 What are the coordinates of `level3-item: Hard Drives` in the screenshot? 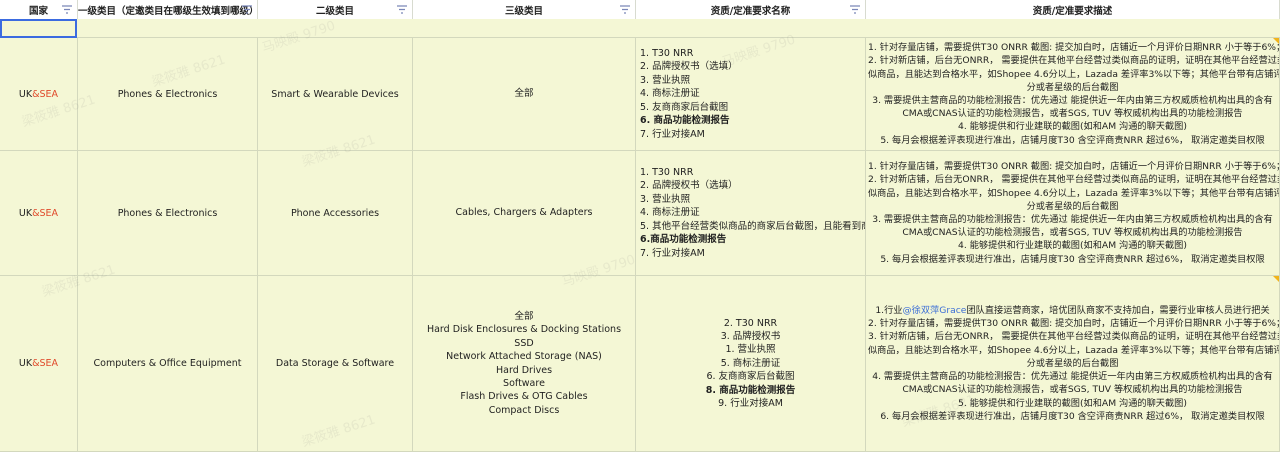 It's located at (524, 370).